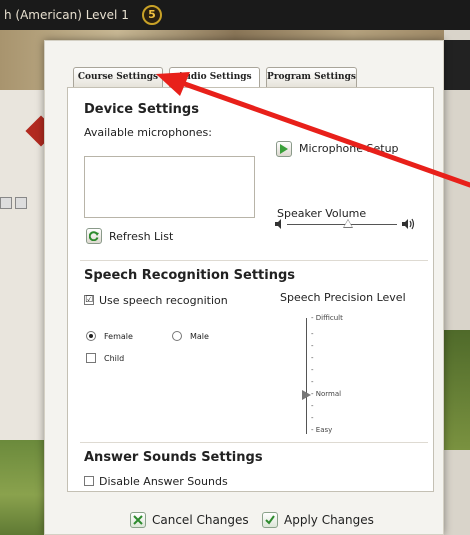  What do you see at coordinates (343, 297) in the screenshot?
I see `speech-precision-label: Speech Precision Level` at bounding box center [343, 297].